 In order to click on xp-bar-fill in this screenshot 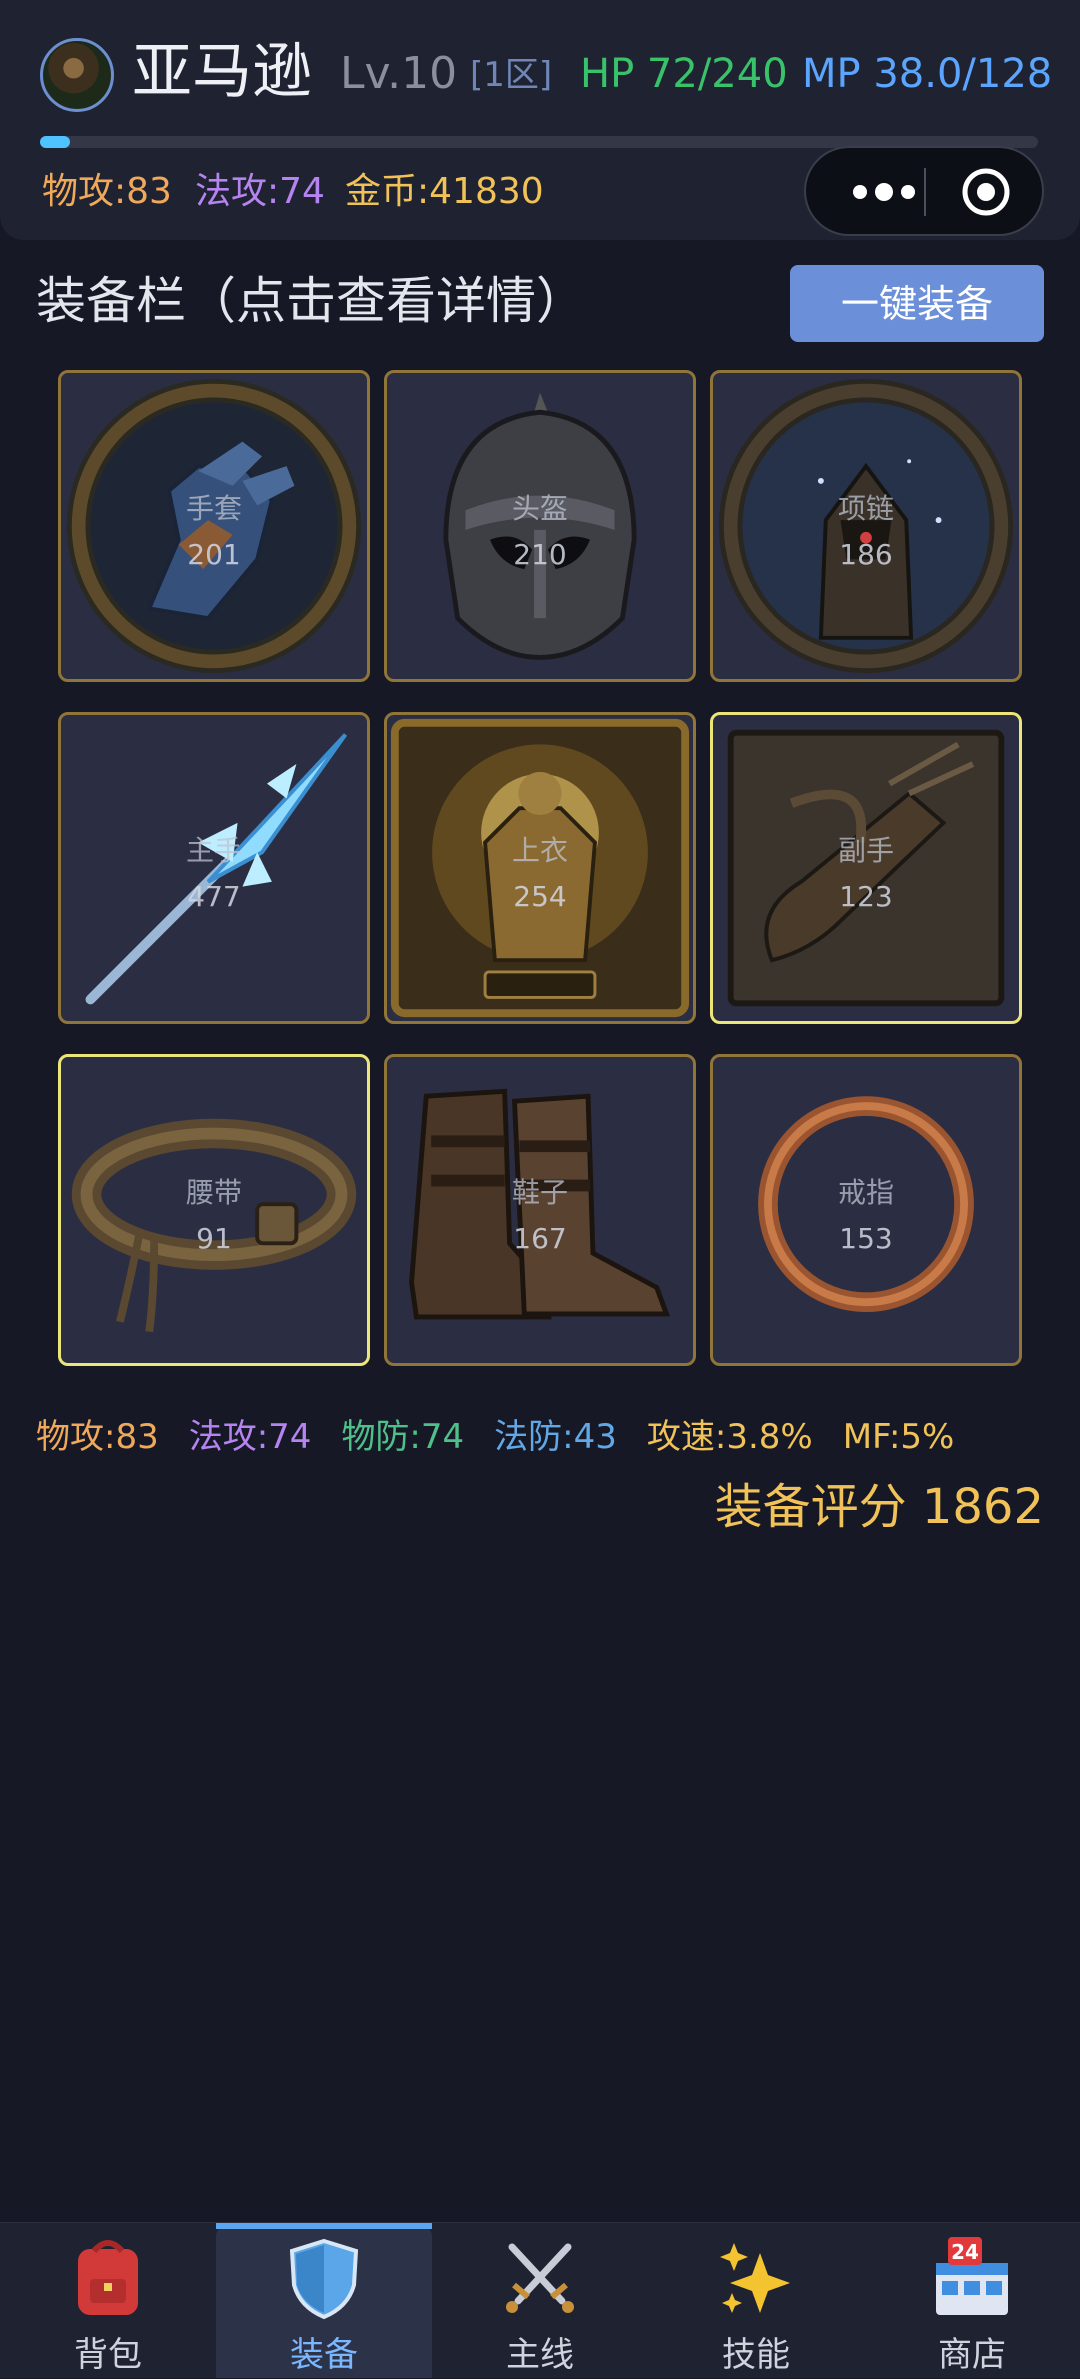, I will do `click(55, 142)`.